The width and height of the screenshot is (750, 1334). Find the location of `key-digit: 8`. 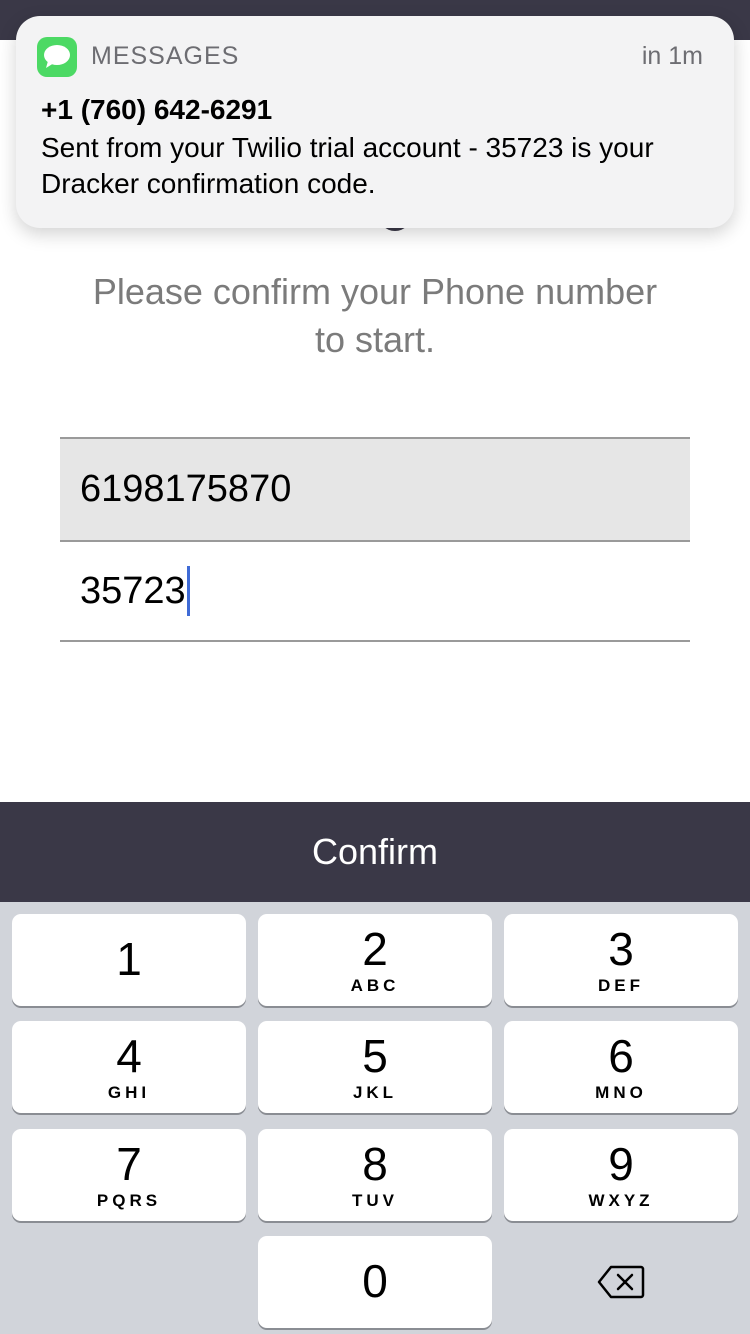

key-digit: 8 is located at coordinates (375, 1164).